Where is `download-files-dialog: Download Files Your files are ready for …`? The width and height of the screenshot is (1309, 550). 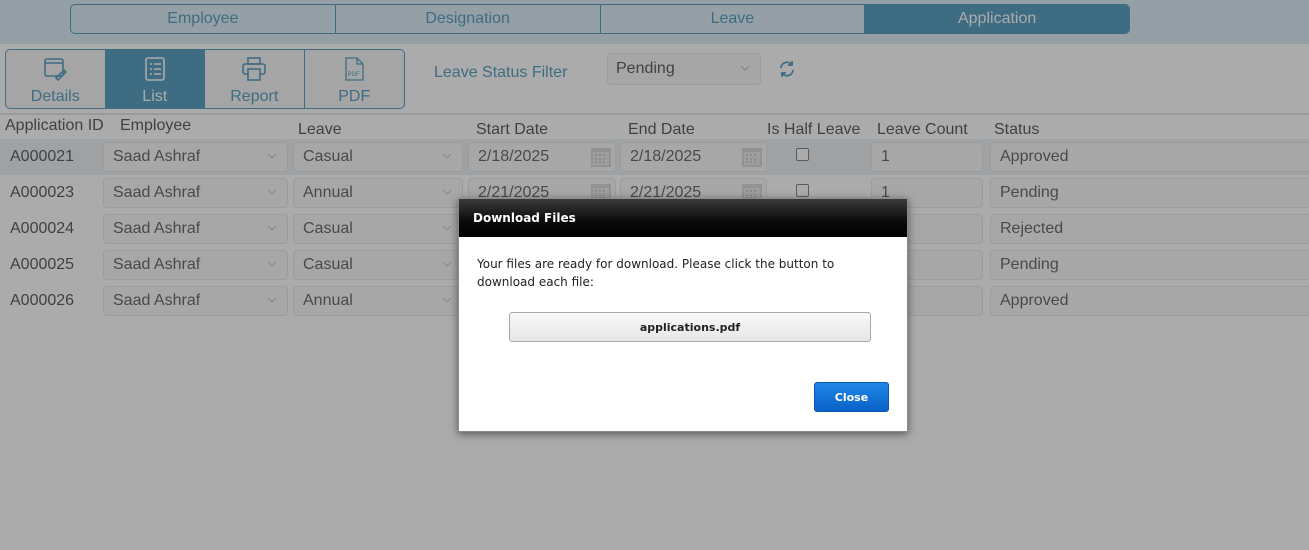
download-files-dialog: Download Files Your files are ready for … is located at coordinates (683, 315).